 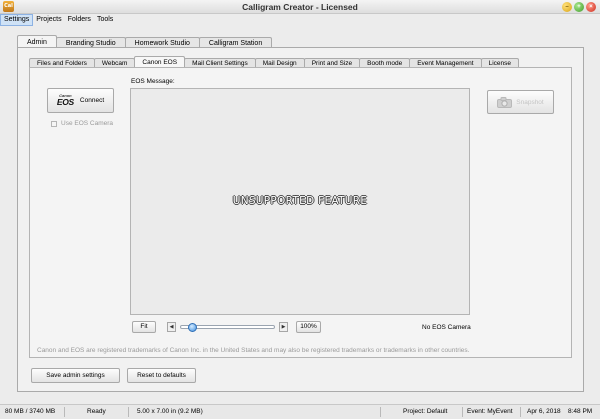 I want to click on status-event: Event: MyEvent, so click(x=490, y=411).